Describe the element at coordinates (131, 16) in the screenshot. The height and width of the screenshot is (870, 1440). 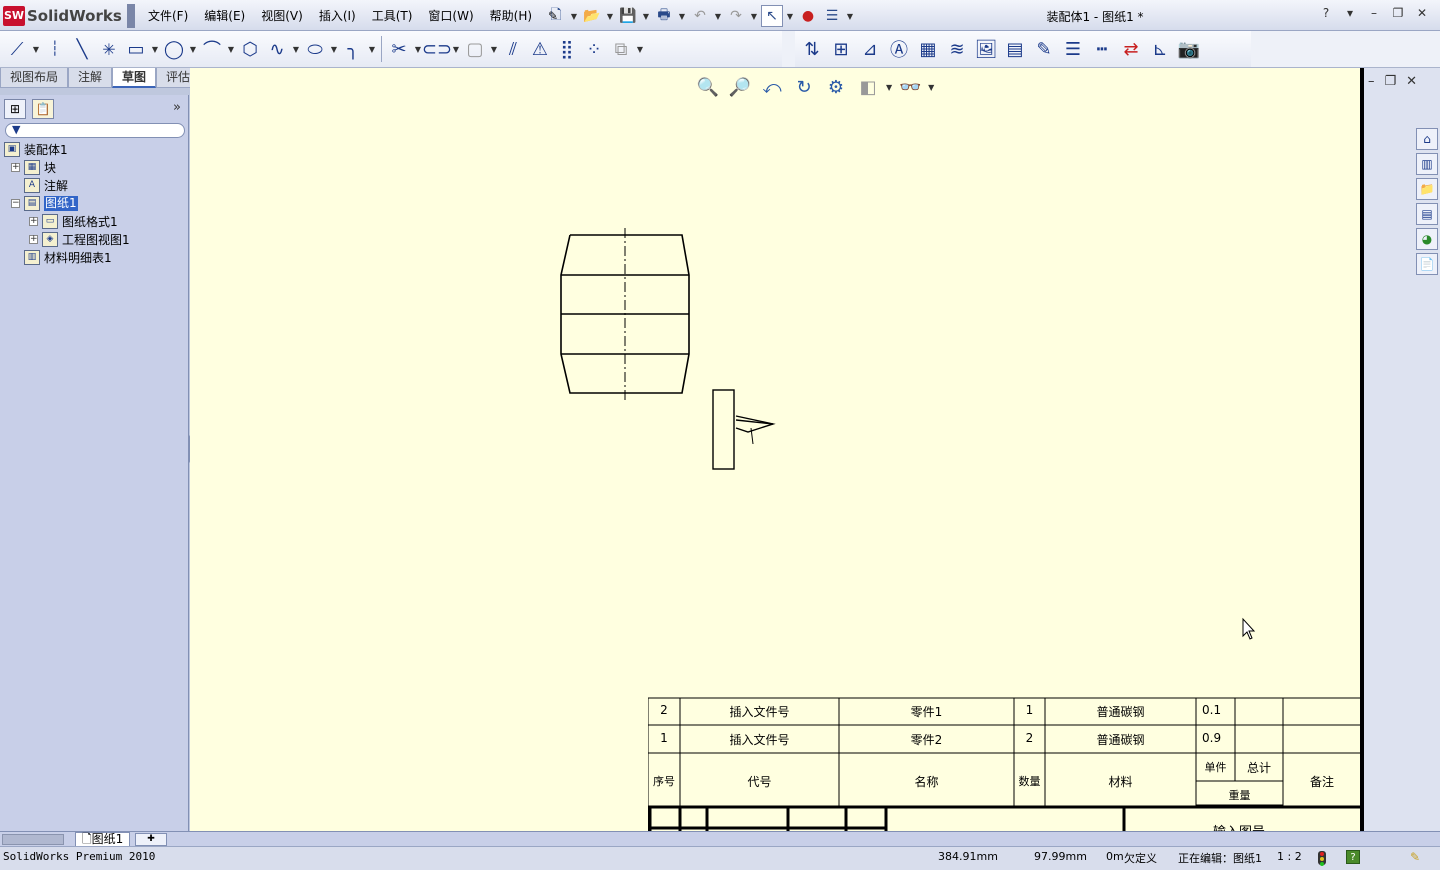
I see `menu-pin-handle` at that location.